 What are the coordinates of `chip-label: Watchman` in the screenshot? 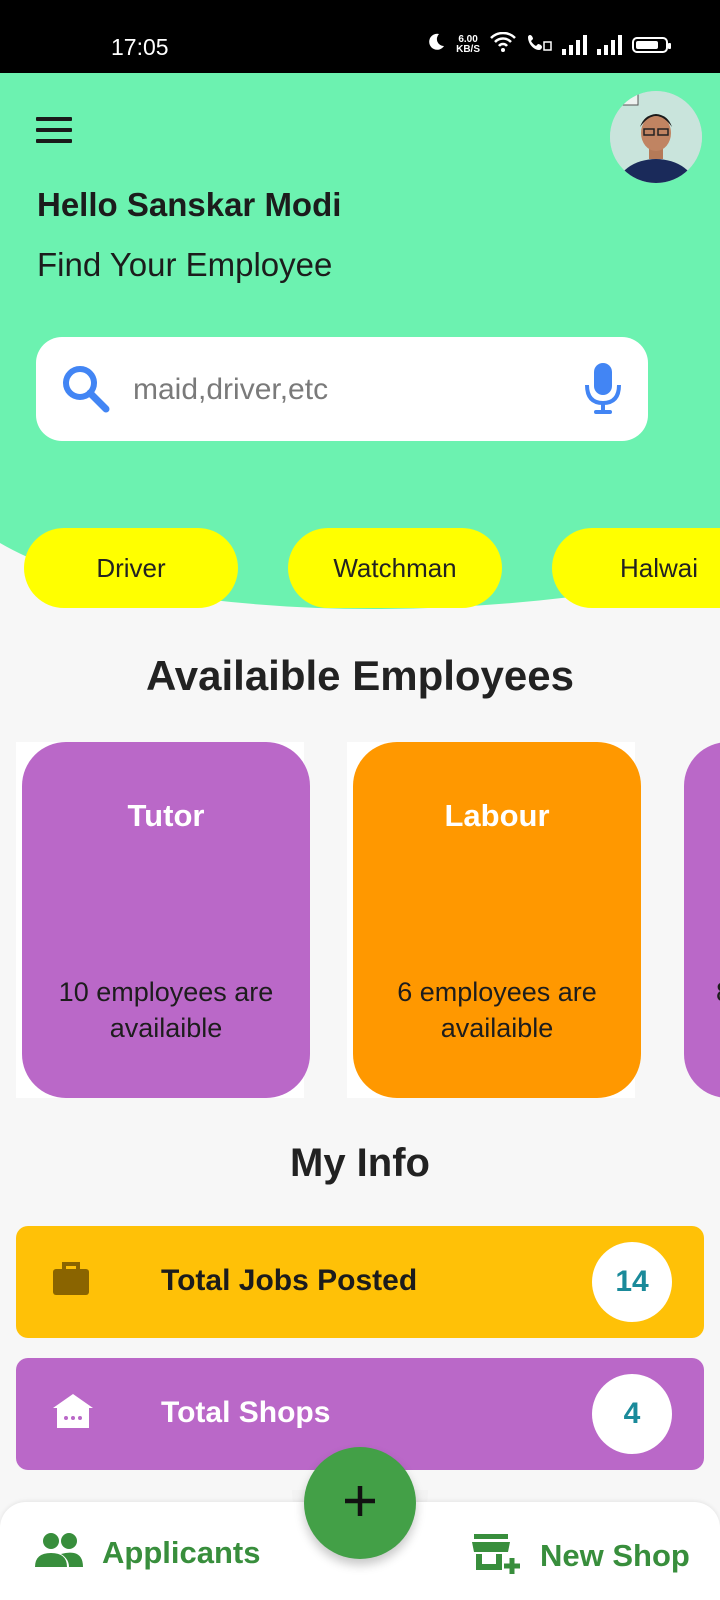 It's located at (395, 567).